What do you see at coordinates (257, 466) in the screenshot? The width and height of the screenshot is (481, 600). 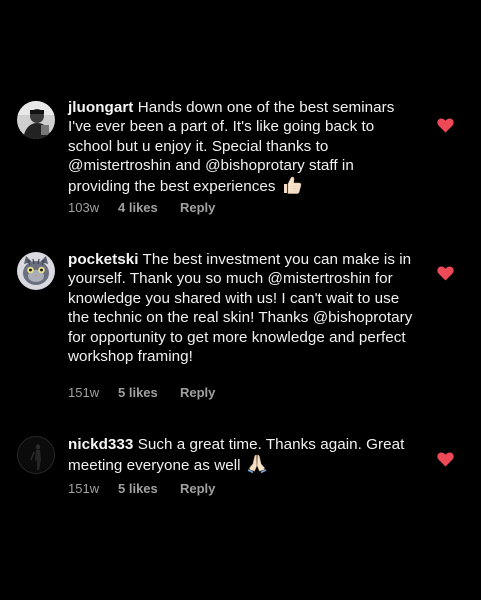 I see `folded-hands-icon` at bounding box center [257, 466].